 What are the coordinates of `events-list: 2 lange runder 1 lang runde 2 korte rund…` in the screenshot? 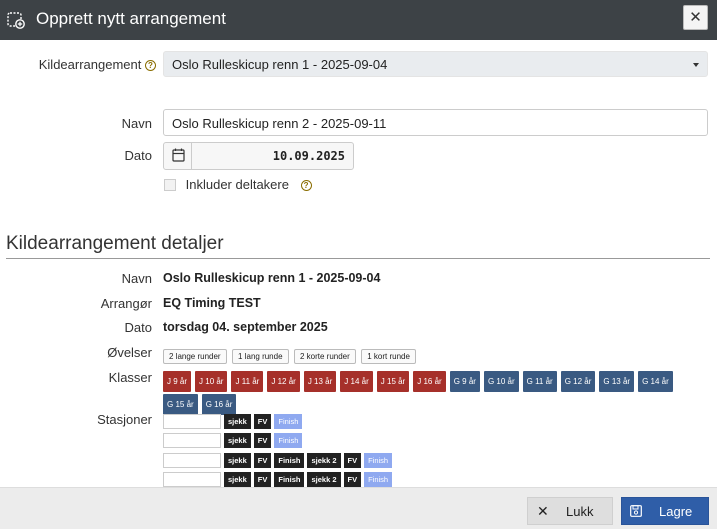 It's located at (290, 355).